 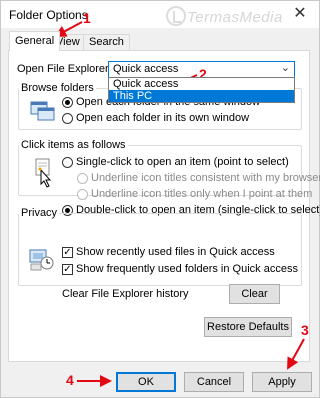 I want to click on tab-general: General, so click(x=35, y=41).